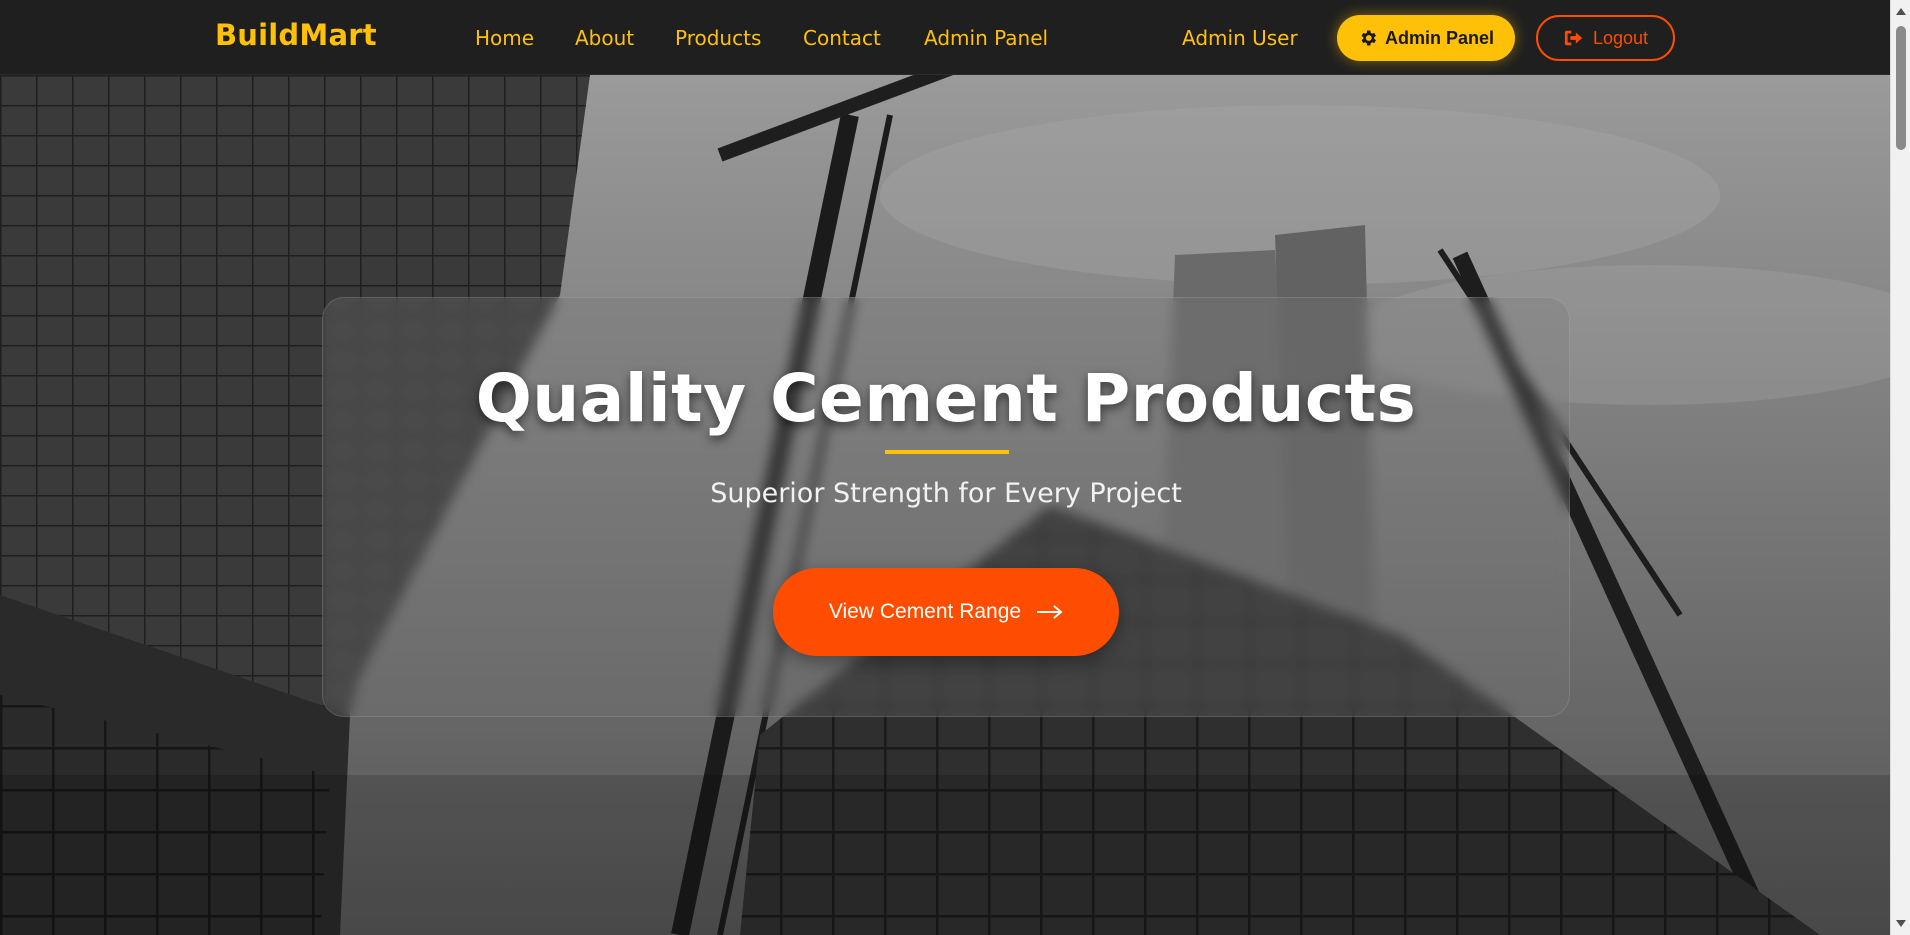 This screenshot has width=1910, height=935. Describe the element at coordinates (718, 38) in the screenshot. I see `nav-link-products: Products` at that location.